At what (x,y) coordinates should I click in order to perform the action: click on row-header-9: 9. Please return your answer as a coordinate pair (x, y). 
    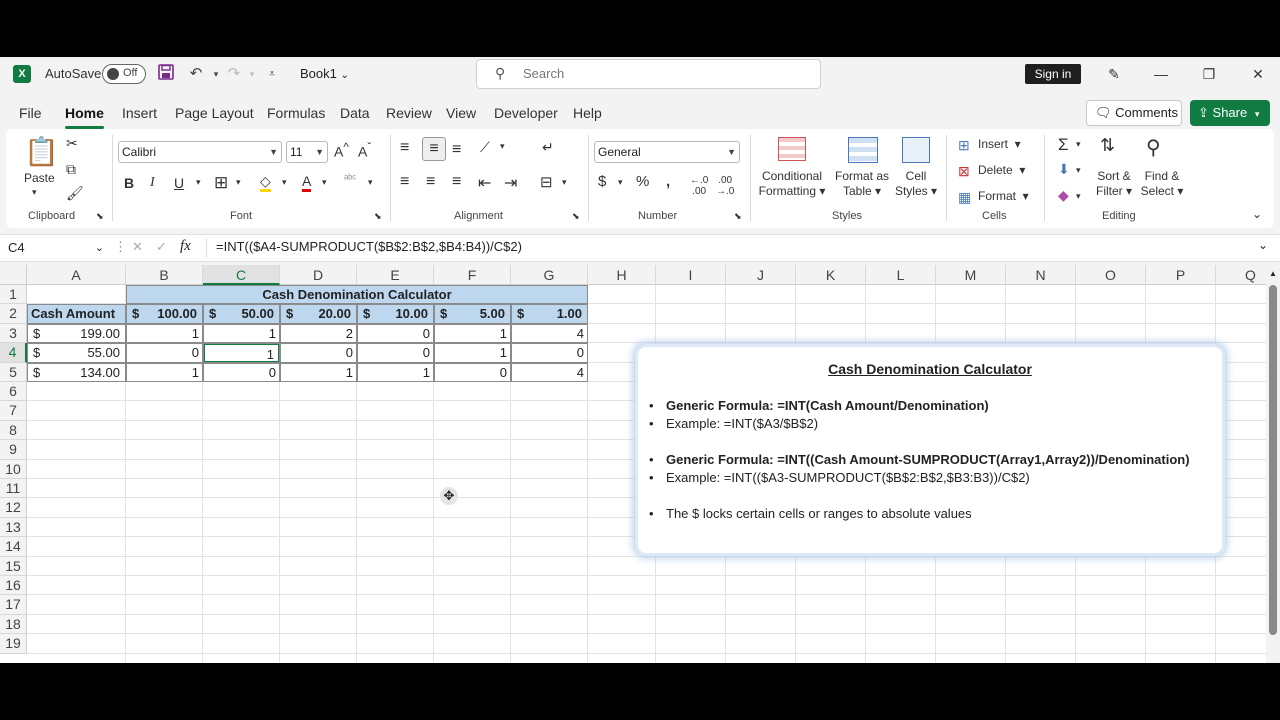
    Looking at the image, I should click on (13, 450).